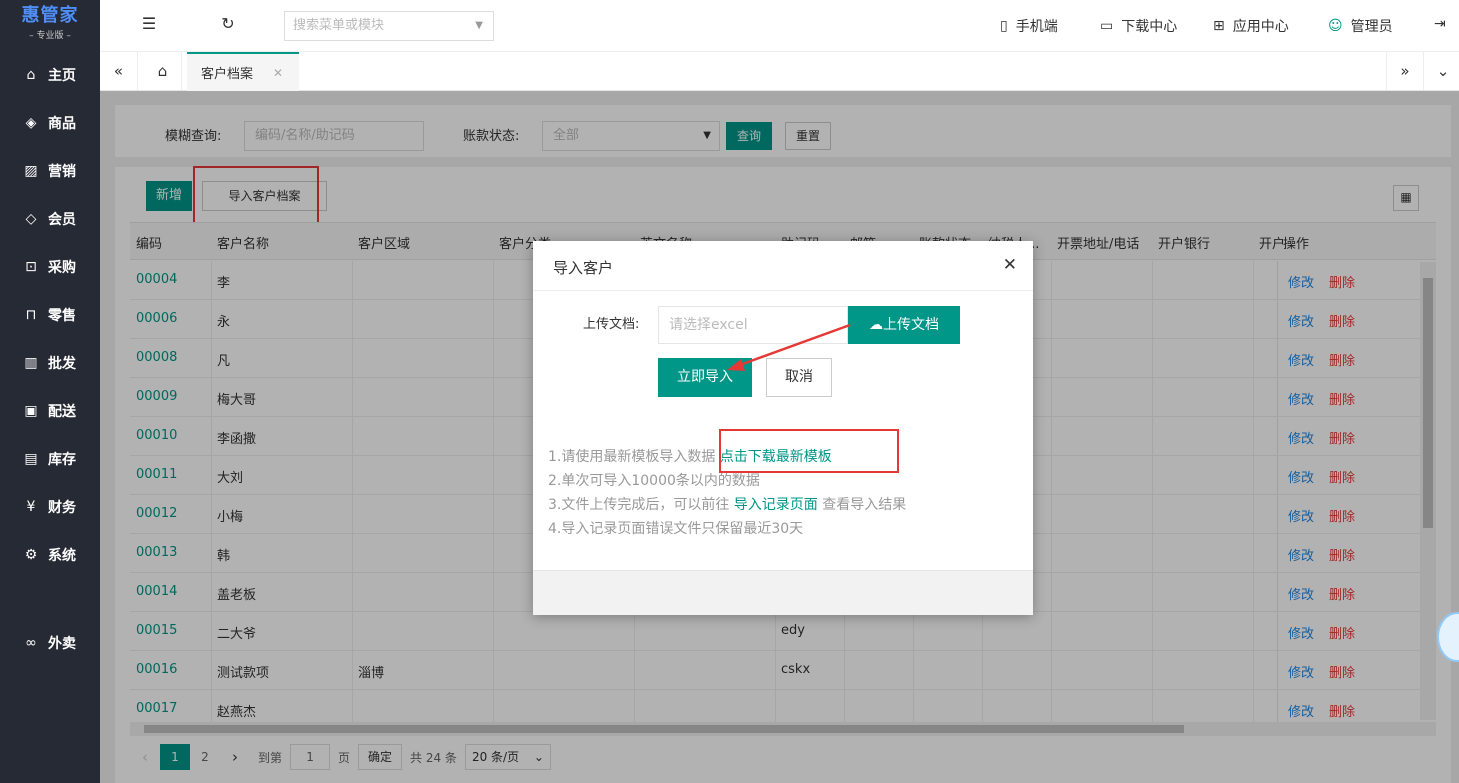 This screenshot has width=1459, height=783. What do you see at coordinates (227, 74) in the screenshot?
I see `tab-label: 客户档案` at bounding box center [227, 74].